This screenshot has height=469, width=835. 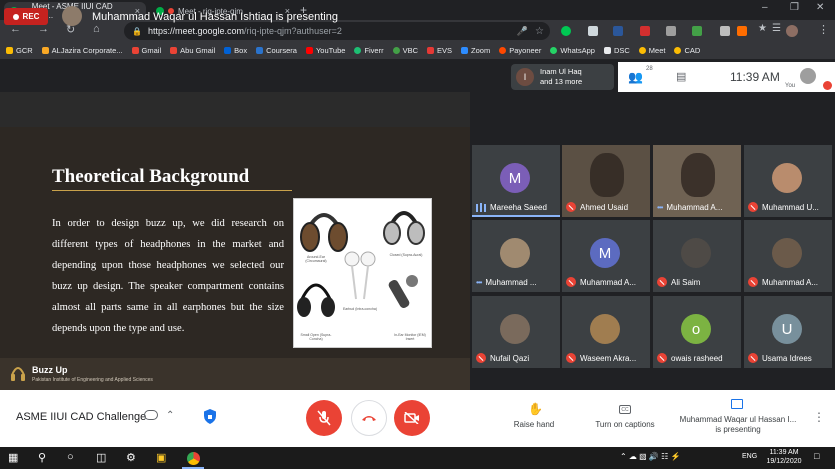 What do you see at coordinates (369, 418) in the screenshot?
I see `leave-call-button` at bounding box center [369, 418].